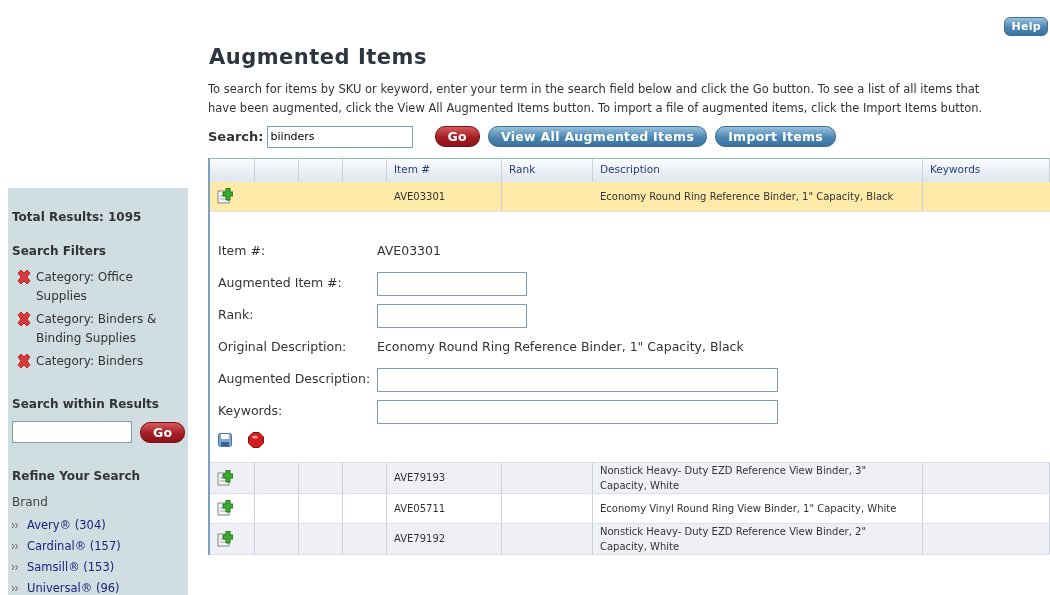 This screenshot has width=1050, height=595. I want to click on search-label: Search:, so click(236, 136).